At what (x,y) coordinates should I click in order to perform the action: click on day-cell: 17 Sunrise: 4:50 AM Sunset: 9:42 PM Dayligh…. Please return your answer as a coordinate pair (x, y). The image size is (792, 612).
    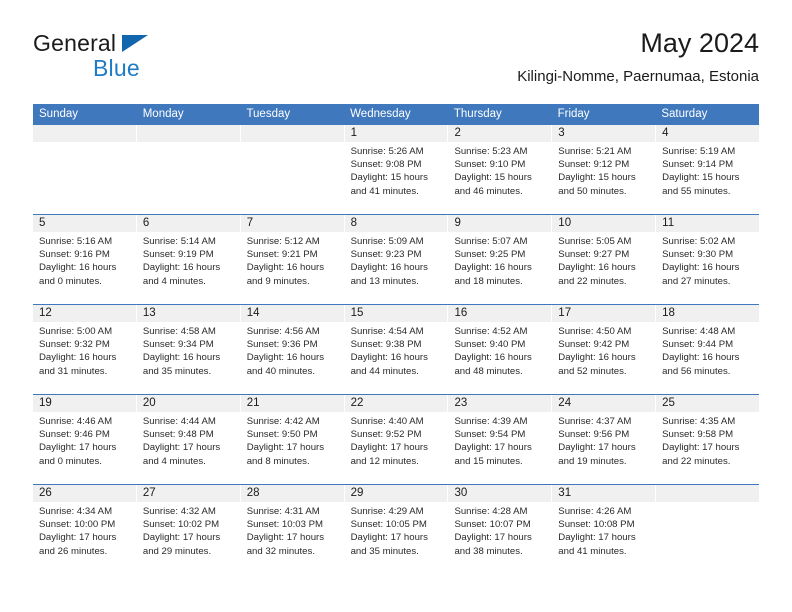
    Looking at the image, I should click on (604, 349).